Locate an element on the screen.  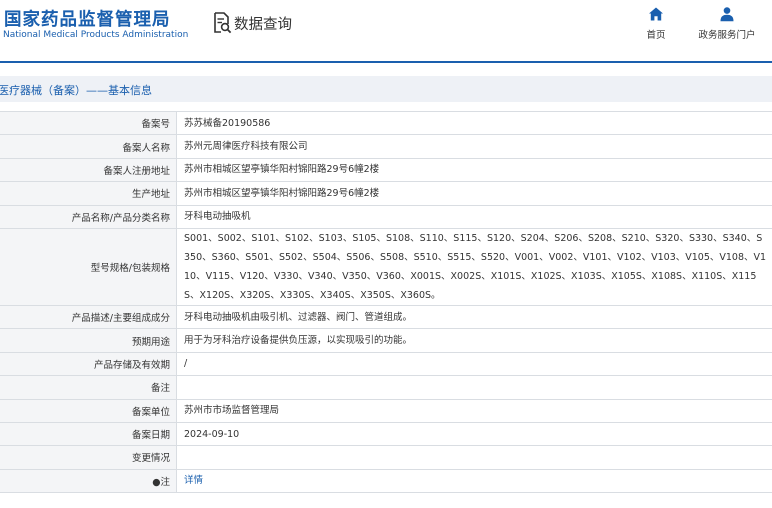
table-row: 备案人注册地址 苏州市相城区望亭镇华阳村锦阳路29号6幢2楼 is located at coordinates (386, 170).